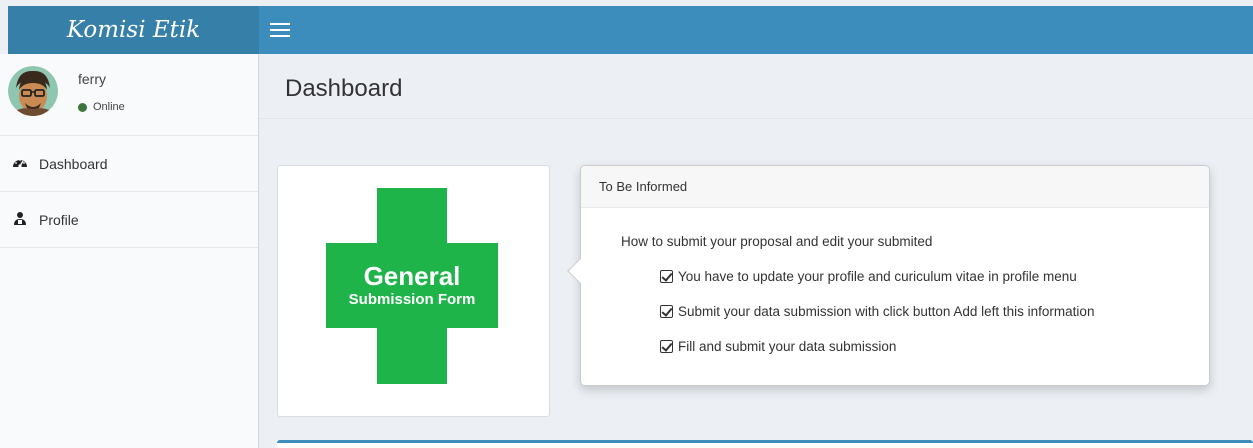  What do you see at coordinates (129, 95) in the screenshot?
I see `user-panel: ferry Online` at bounding box center [129, 95].